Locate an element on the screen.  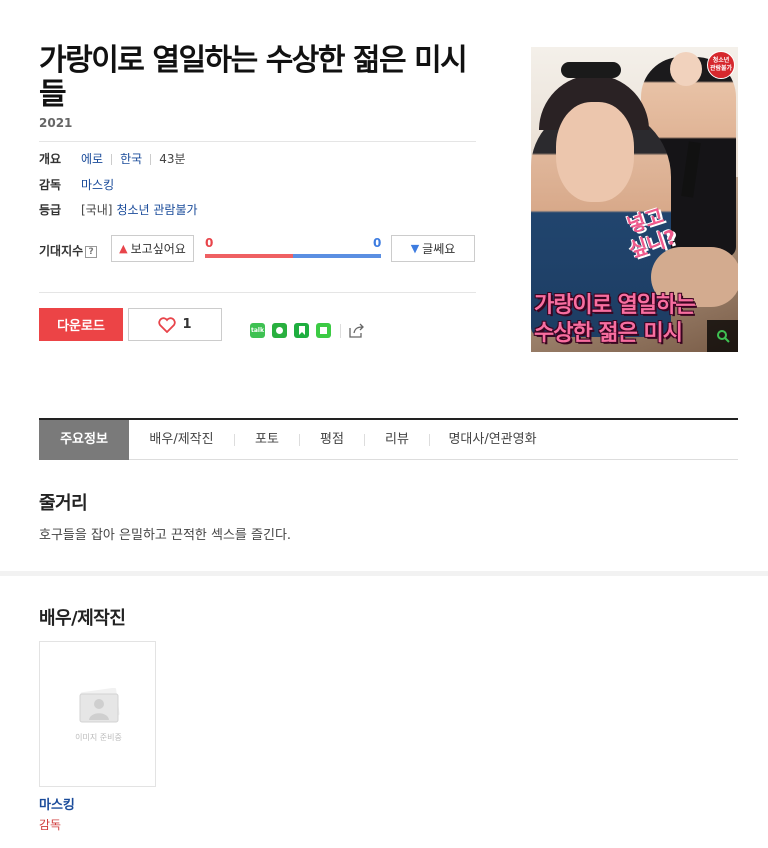
bookmark-icon is located at coordinates (301, 330).